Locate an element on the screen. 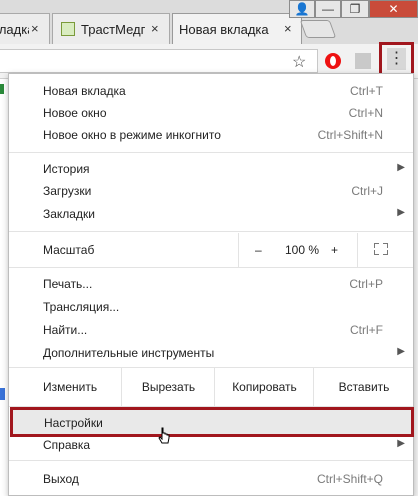 Image resolution: width=418 pixels, height=496 pixels. tab-partial: кладка × is located at coordinates (25, 29).